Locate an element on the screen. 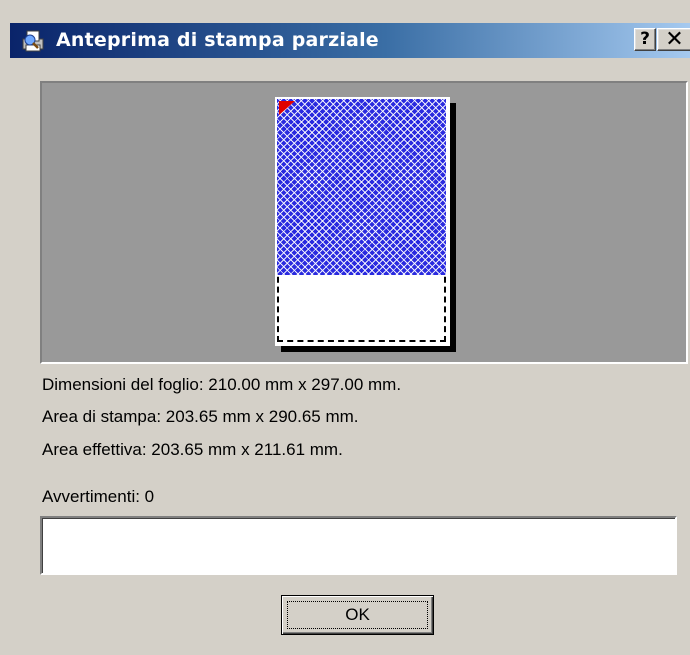 The image size is (690, 655). help-button: ? is located at coordinates (645, 39).